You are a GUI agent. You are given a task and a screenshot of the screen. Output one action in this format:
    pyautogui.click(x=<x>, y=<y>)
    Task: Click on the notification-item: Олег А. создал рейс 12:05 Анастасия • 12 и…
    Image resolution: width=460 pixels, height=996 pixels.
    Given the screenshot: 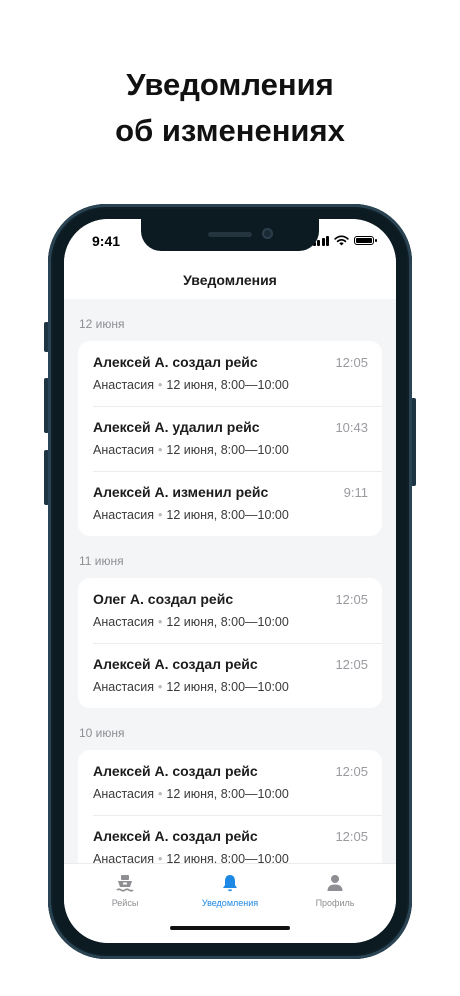 What is the action you would take?
    pyautogui.click(x=230, y=610)
    